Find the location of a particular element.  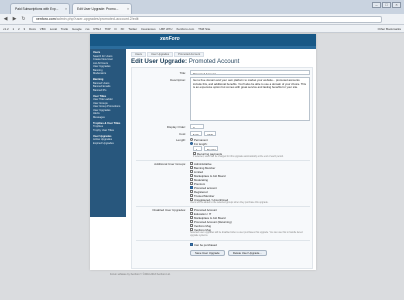

page-title: Edit User Upgrade: Promoted Account is located at coordinates (185, 61).